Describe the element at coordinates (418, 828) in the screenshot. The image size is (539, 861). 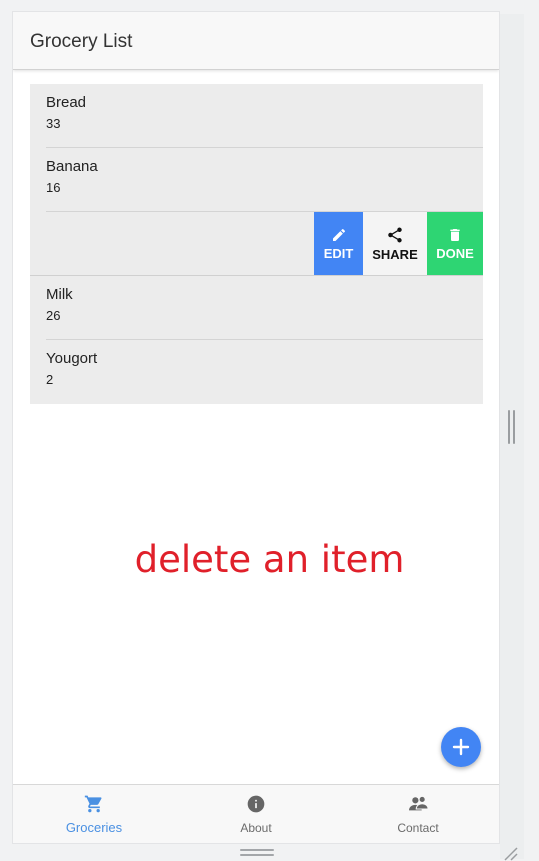
I see `tab-label: Contact` at that location.